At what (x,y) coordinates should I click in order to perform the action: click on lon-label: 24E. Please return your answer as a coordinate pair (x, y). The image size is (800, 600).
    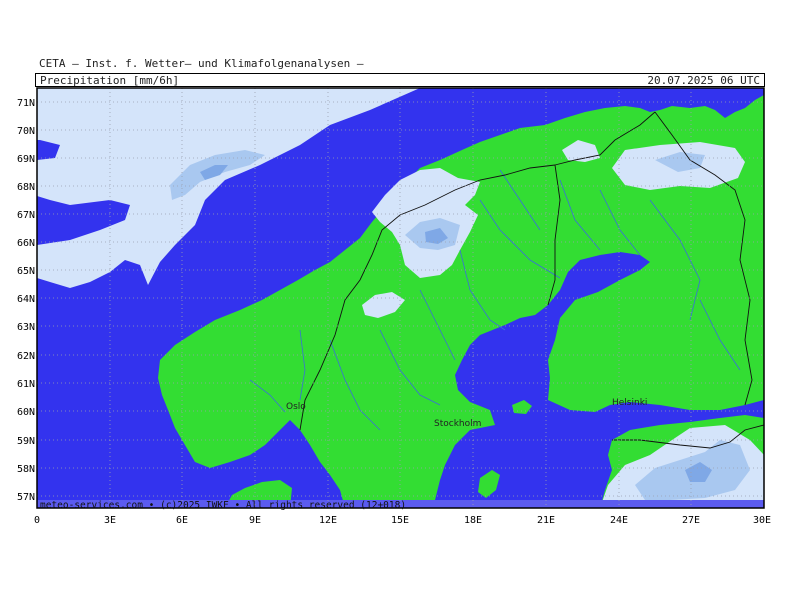
    Looking at the image, I should click on (619, 520).